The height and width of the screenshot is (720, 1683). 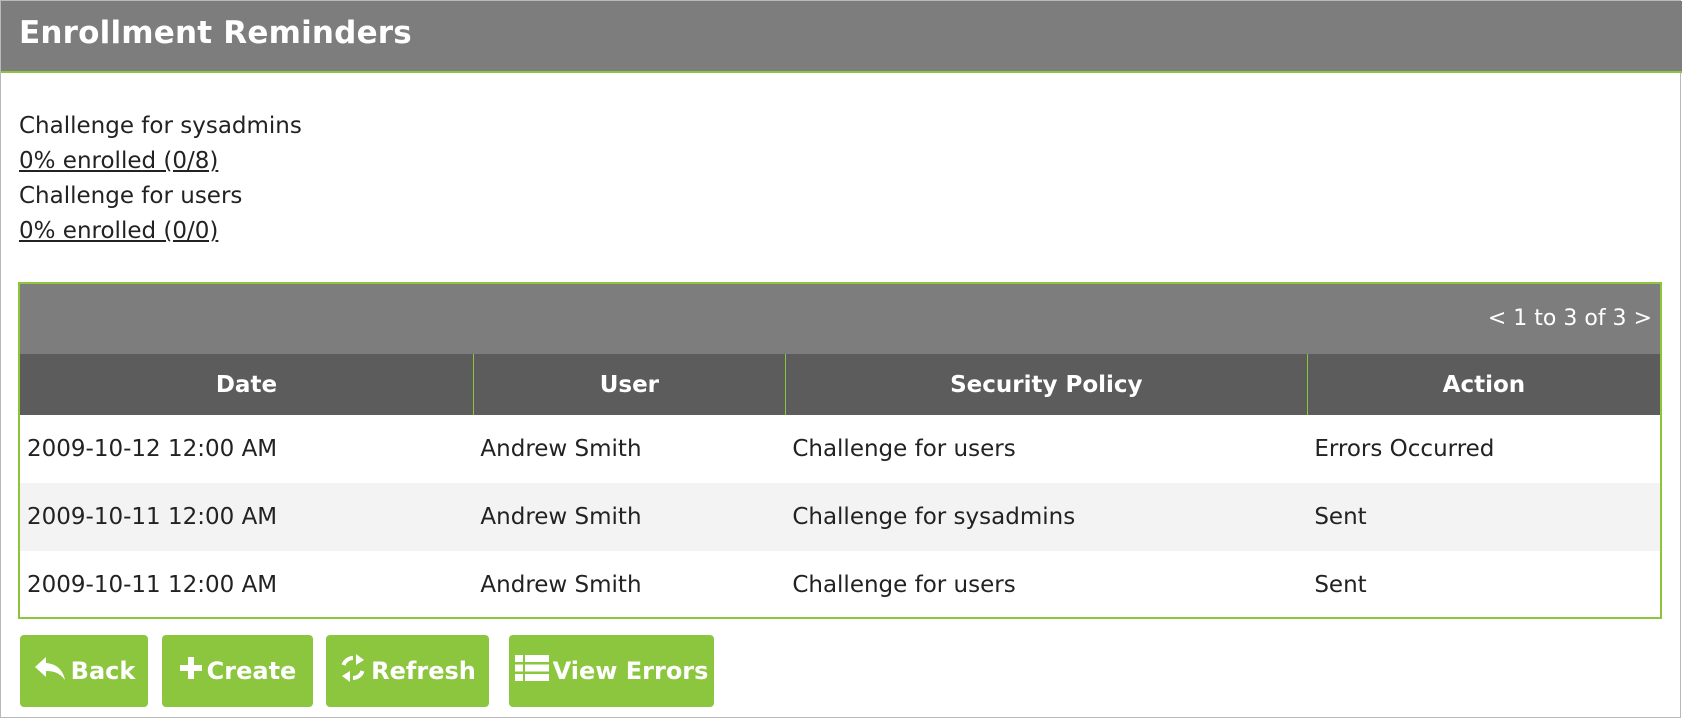 What do you see at coordinates (1046, 384) in the screenshot?
I see `column-header-security-policy: Security Policy` at bounding box center [1046, 384].